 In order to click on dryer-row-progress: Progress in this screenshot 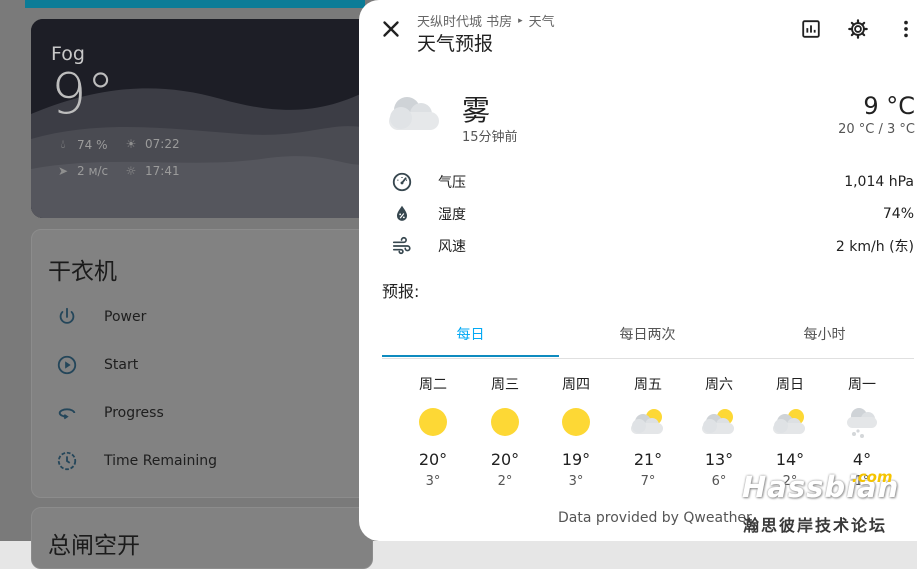, I will do `click(108, 413)`.